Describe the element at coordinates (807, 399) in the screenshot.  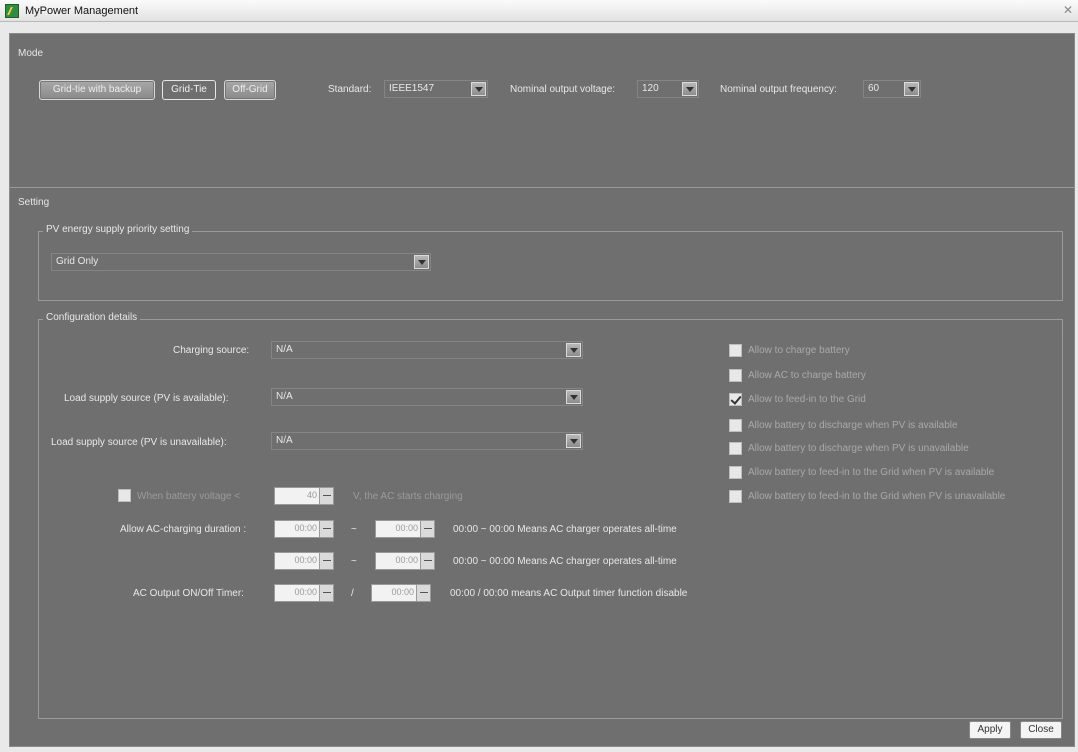
I see `allow-feed-in-grid-label: Allow to feed-in to the Grid` at that location.